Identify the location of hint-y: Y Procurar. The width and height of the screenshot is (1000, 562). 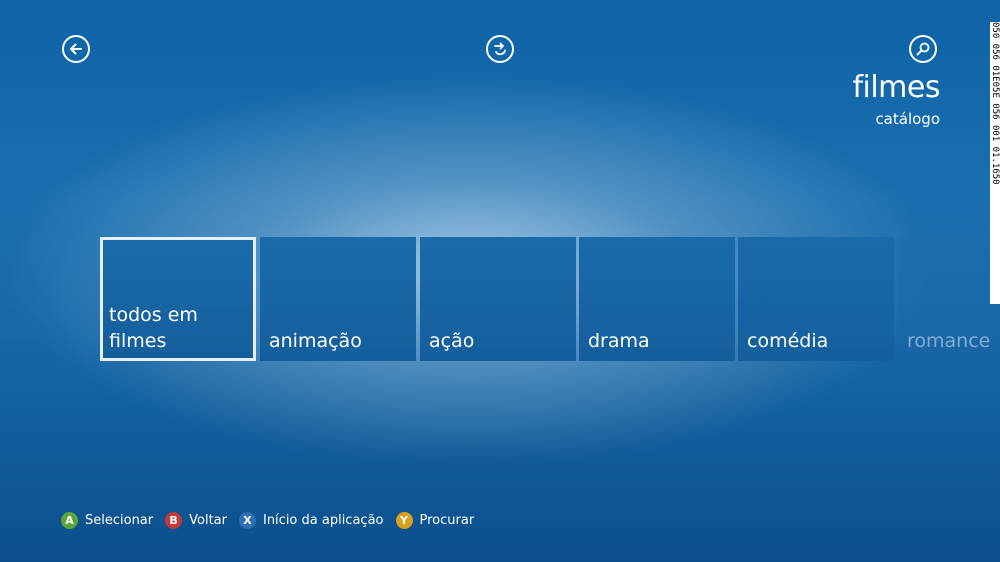
(435, 520).